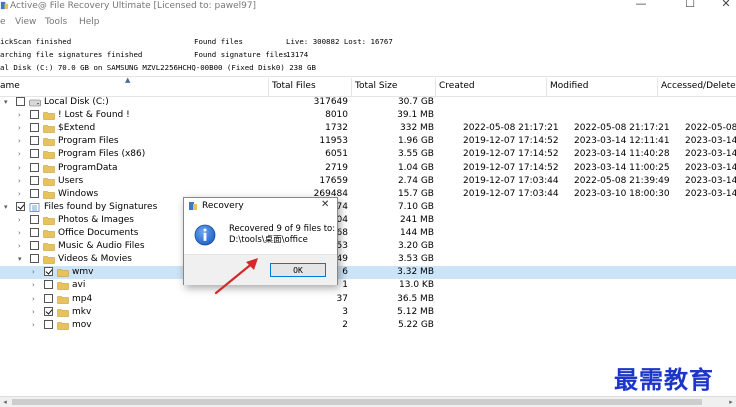 This screenshot has height=407, width=736. What do you see at coordinates (569, 86) in the screenshot?
I see `column-modified: Modified` at bounding box center [569, 86].